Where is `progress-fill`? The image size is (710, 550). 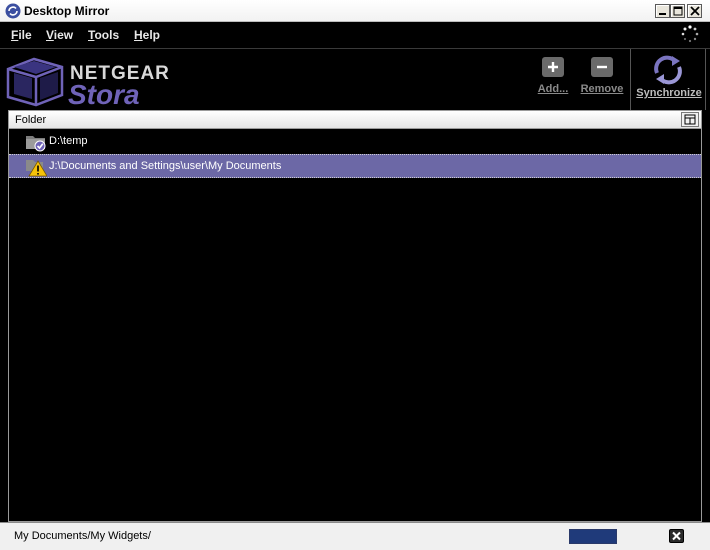
progress-fill is located at coordinates (593, 536).